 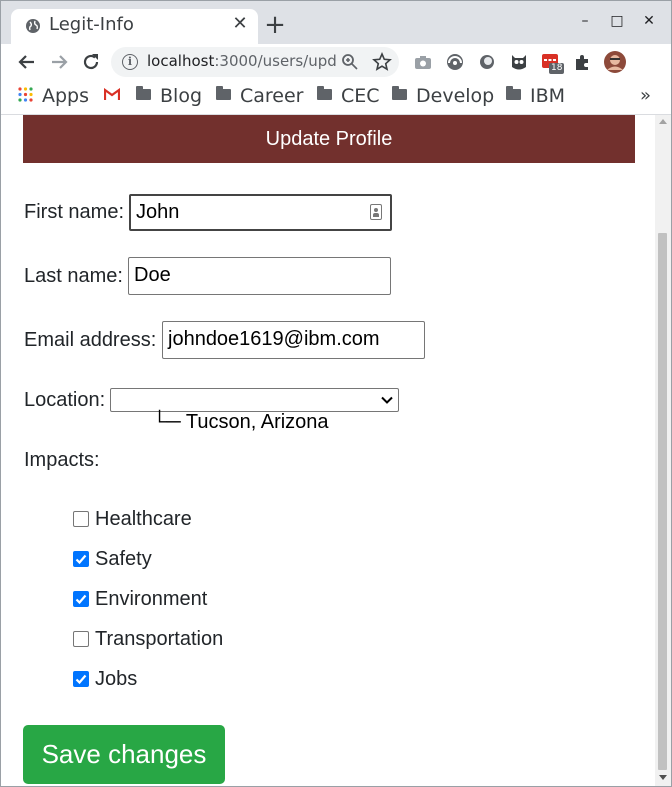 I want to click on close-window-button: ✕, so click(x=649, y=21).